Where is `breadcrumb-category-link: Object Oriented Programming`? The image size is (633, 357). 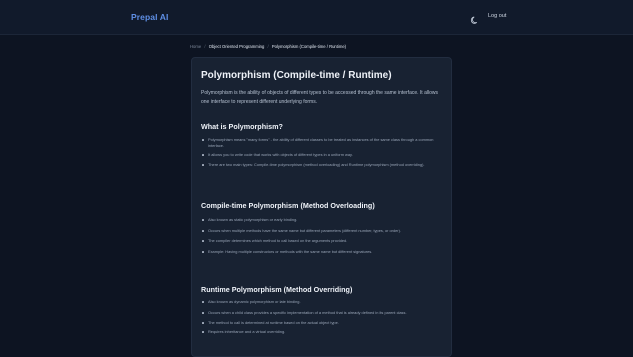 breadcrumb-category-link: Object Oriented Programming is located at coordinates (237, 46).